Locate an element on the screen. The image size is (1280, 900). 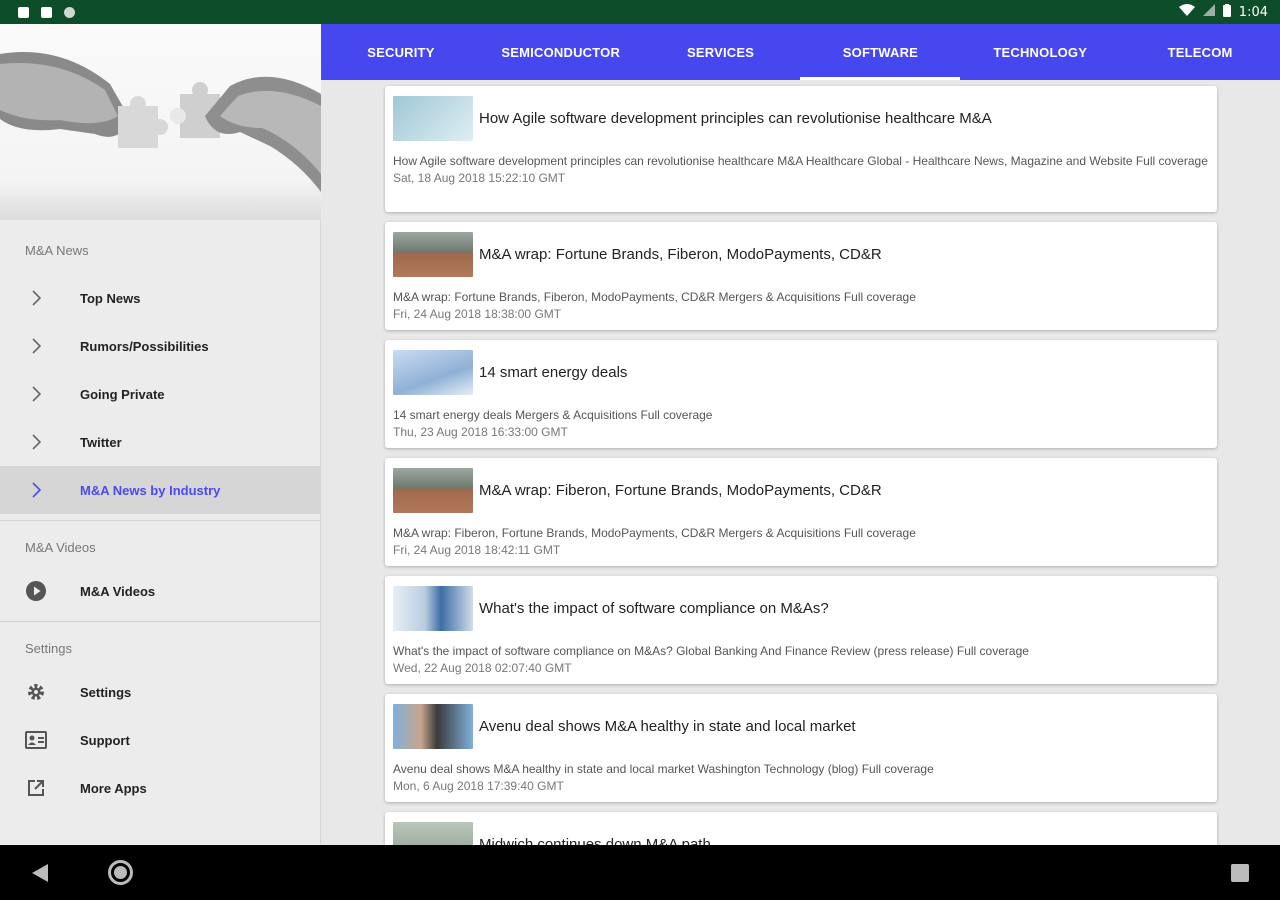
nav-item-top-news: Top News is located at coordinates (160, 298).